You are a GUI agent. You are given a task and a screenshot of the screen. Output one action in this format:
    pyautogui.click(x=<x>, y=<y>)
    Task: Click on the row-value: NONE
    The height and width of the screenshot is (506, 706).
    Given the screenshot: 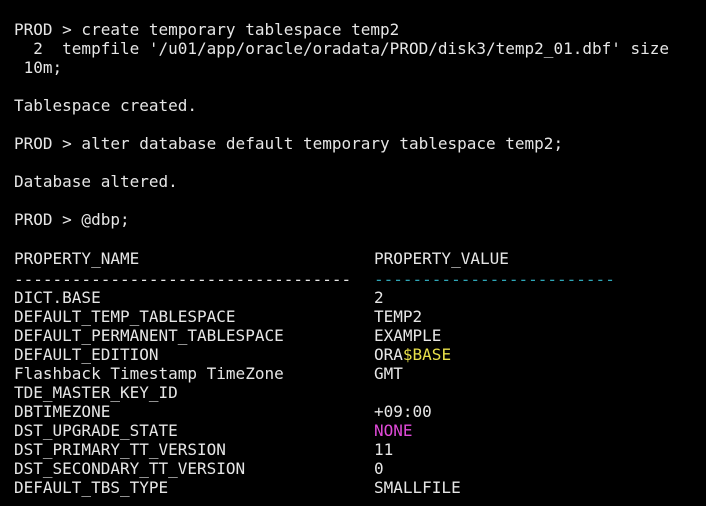 What is the action you would take?
    pyautogui.click(x=393, y=430)
    